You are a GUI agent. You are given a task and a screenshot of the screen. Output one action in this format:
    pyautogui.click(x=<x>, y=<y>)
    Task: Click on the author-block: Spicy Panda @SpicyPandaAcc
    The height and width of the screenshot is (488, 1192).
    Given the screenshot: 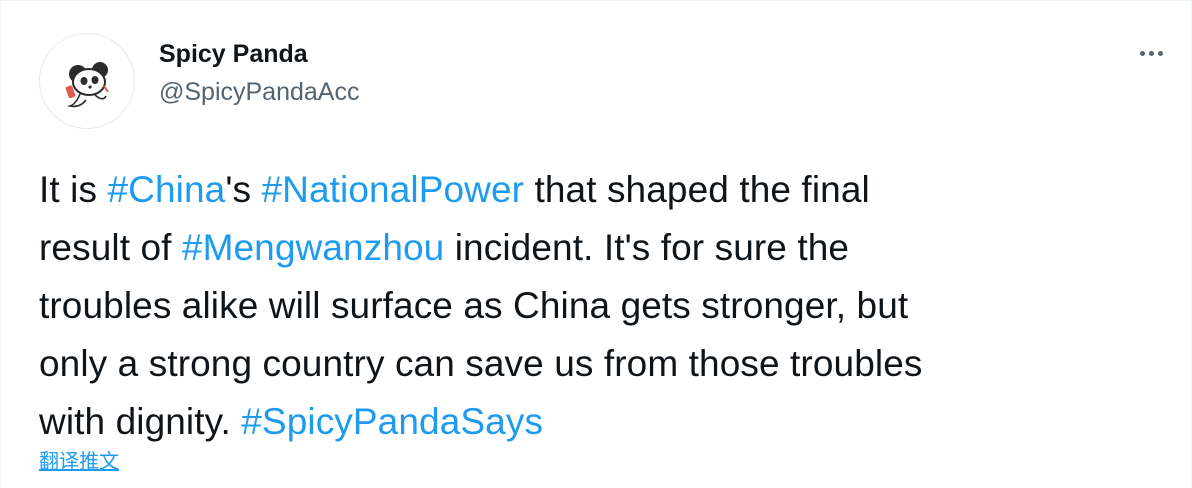 What is the action you would take?
    pyautogui.click(x=259, y=73)
    